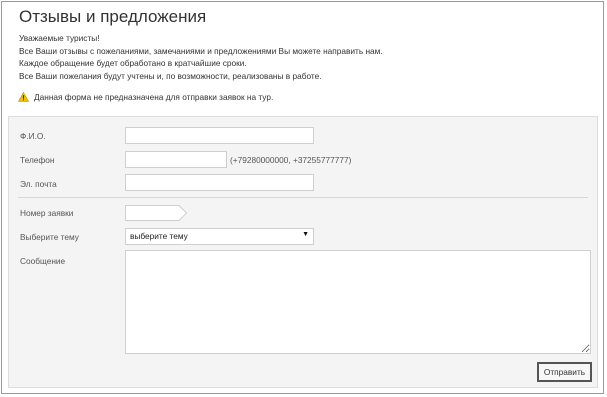 The width and height of the screenshot is (607, 397). I want to click on topic-label: Выберите тему, so click(49, 237).